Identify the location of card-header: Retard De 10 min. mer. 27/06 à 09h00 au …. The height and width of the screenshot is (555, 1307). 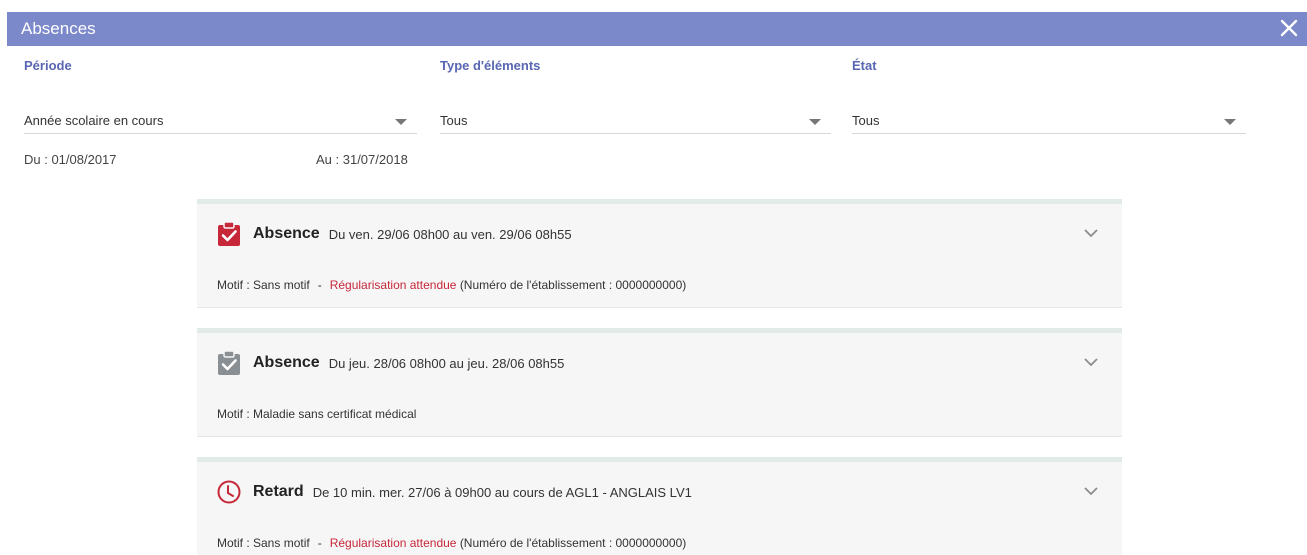
(454, 492).